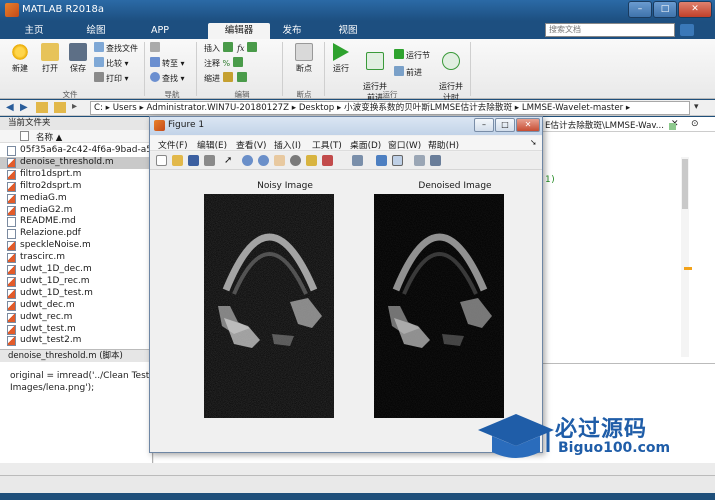 Image resolution: width=715 pixels, height=500 pixels. What do you see at coordinates (640, 9) in the screenshot?
I see `minimize-button: –` at bounding box center [640, 9].